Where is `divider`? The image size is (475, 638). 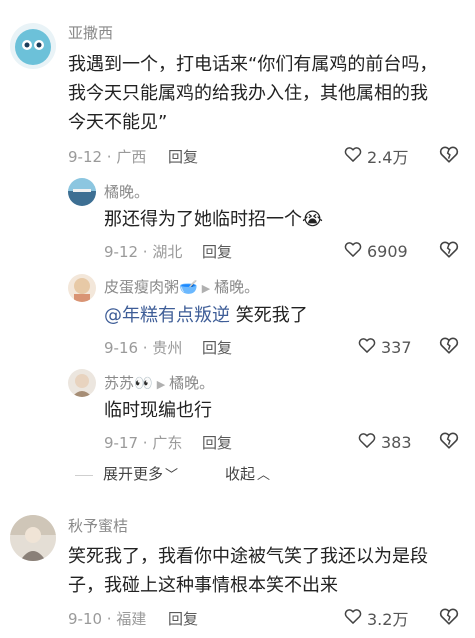
divider is located at coordinates (84, 475).